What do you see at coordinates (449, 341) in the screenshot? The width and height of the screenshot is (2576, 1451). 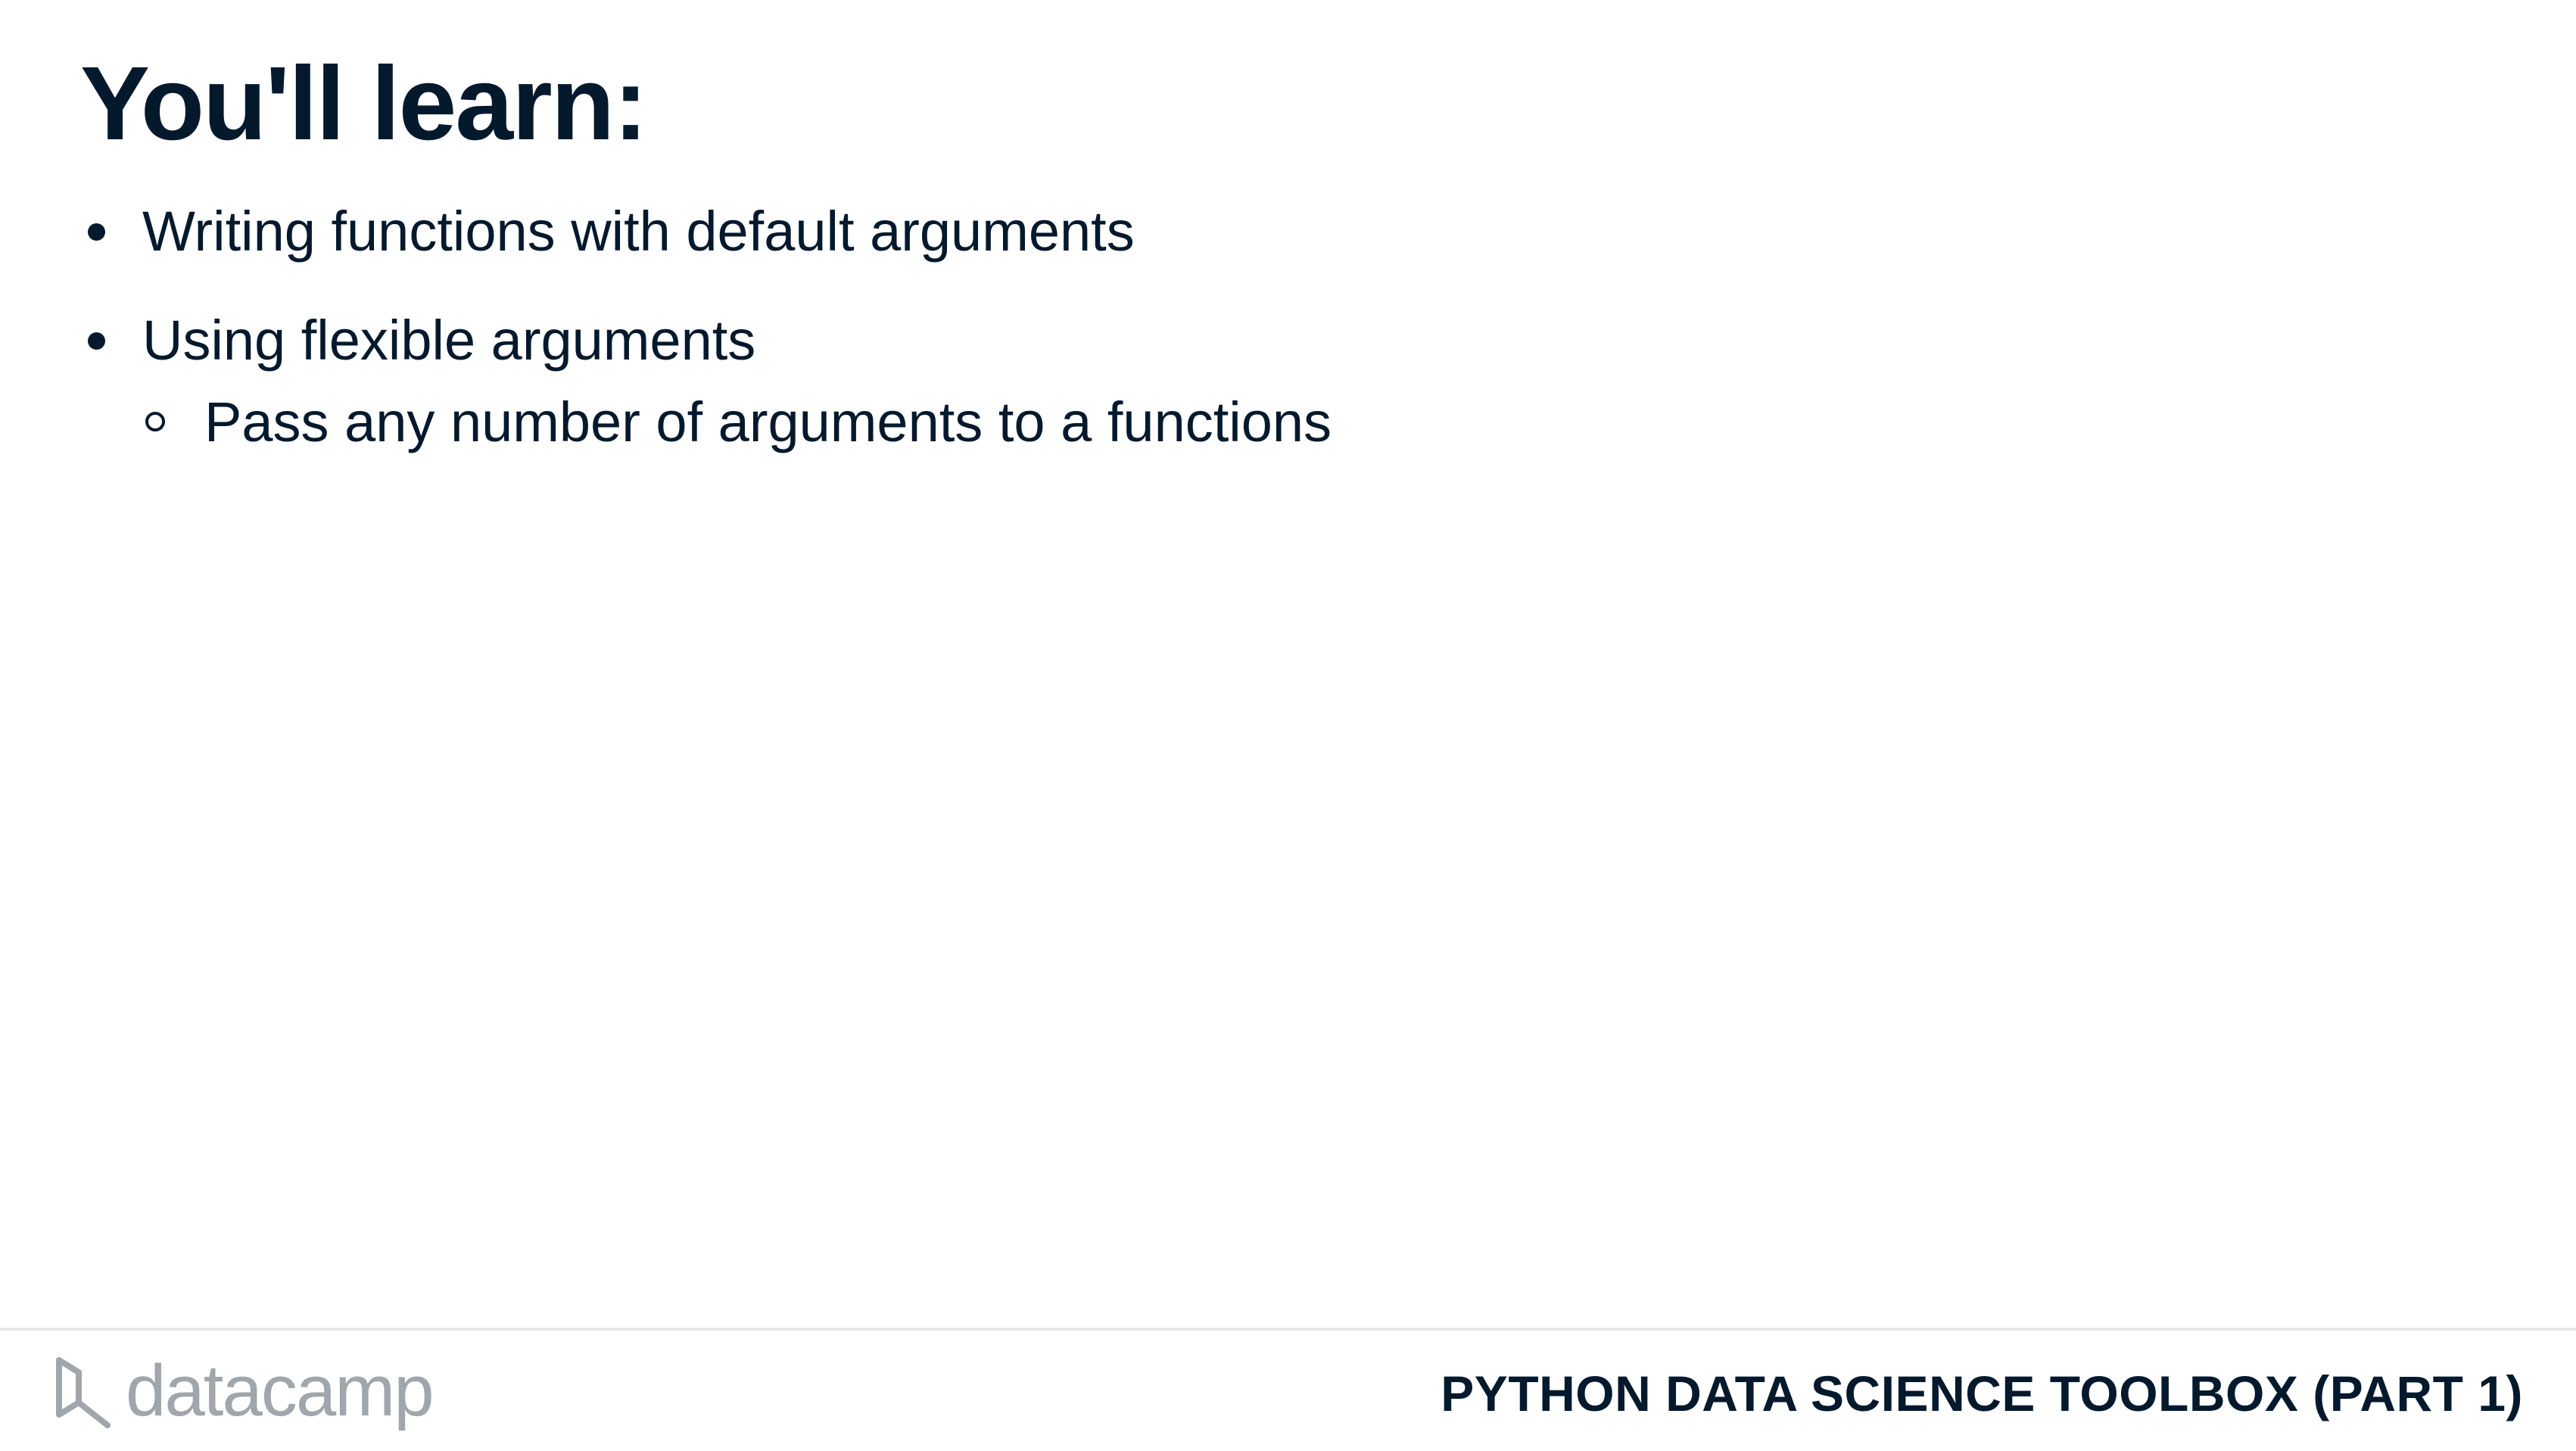 I see `bullet-text: Using flexible arguments` at bounding box center [449, 341].